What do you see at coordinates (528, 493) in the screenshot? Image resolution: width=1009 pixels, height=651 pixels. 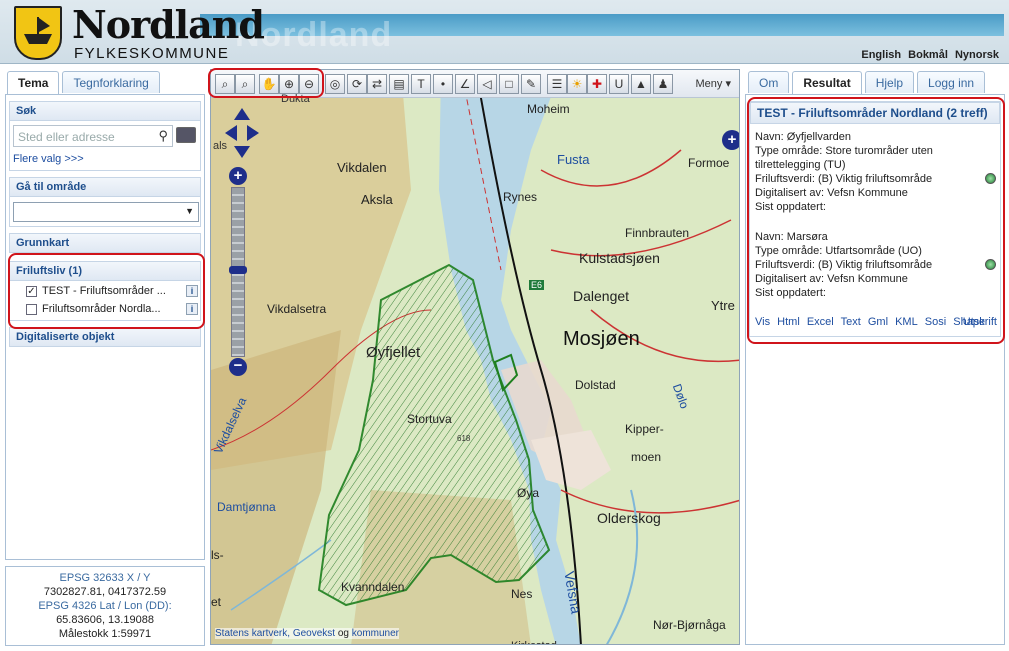 I see `map-label-oya: Øya` at bounding box center [528, 493].